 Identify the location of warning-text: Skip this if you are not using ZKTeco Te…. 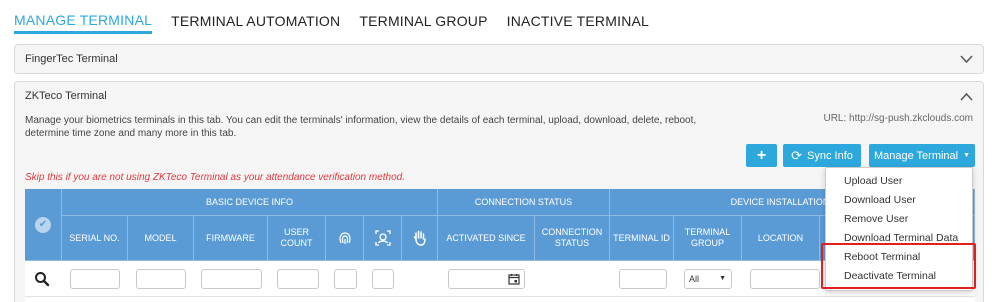
(215, 177).